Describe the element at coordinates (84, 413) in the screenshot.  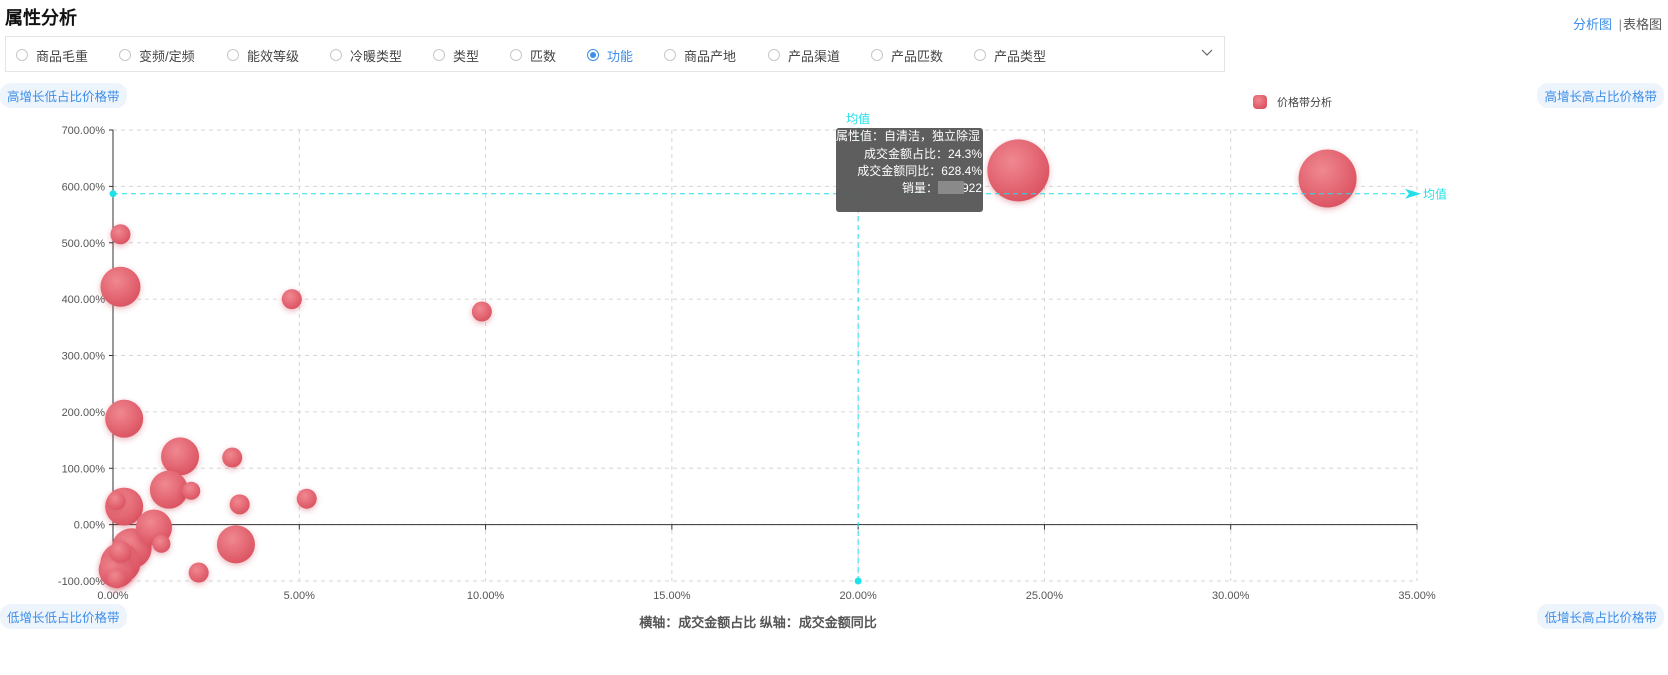
I see `y-tick-label: 200.00%` at that location.